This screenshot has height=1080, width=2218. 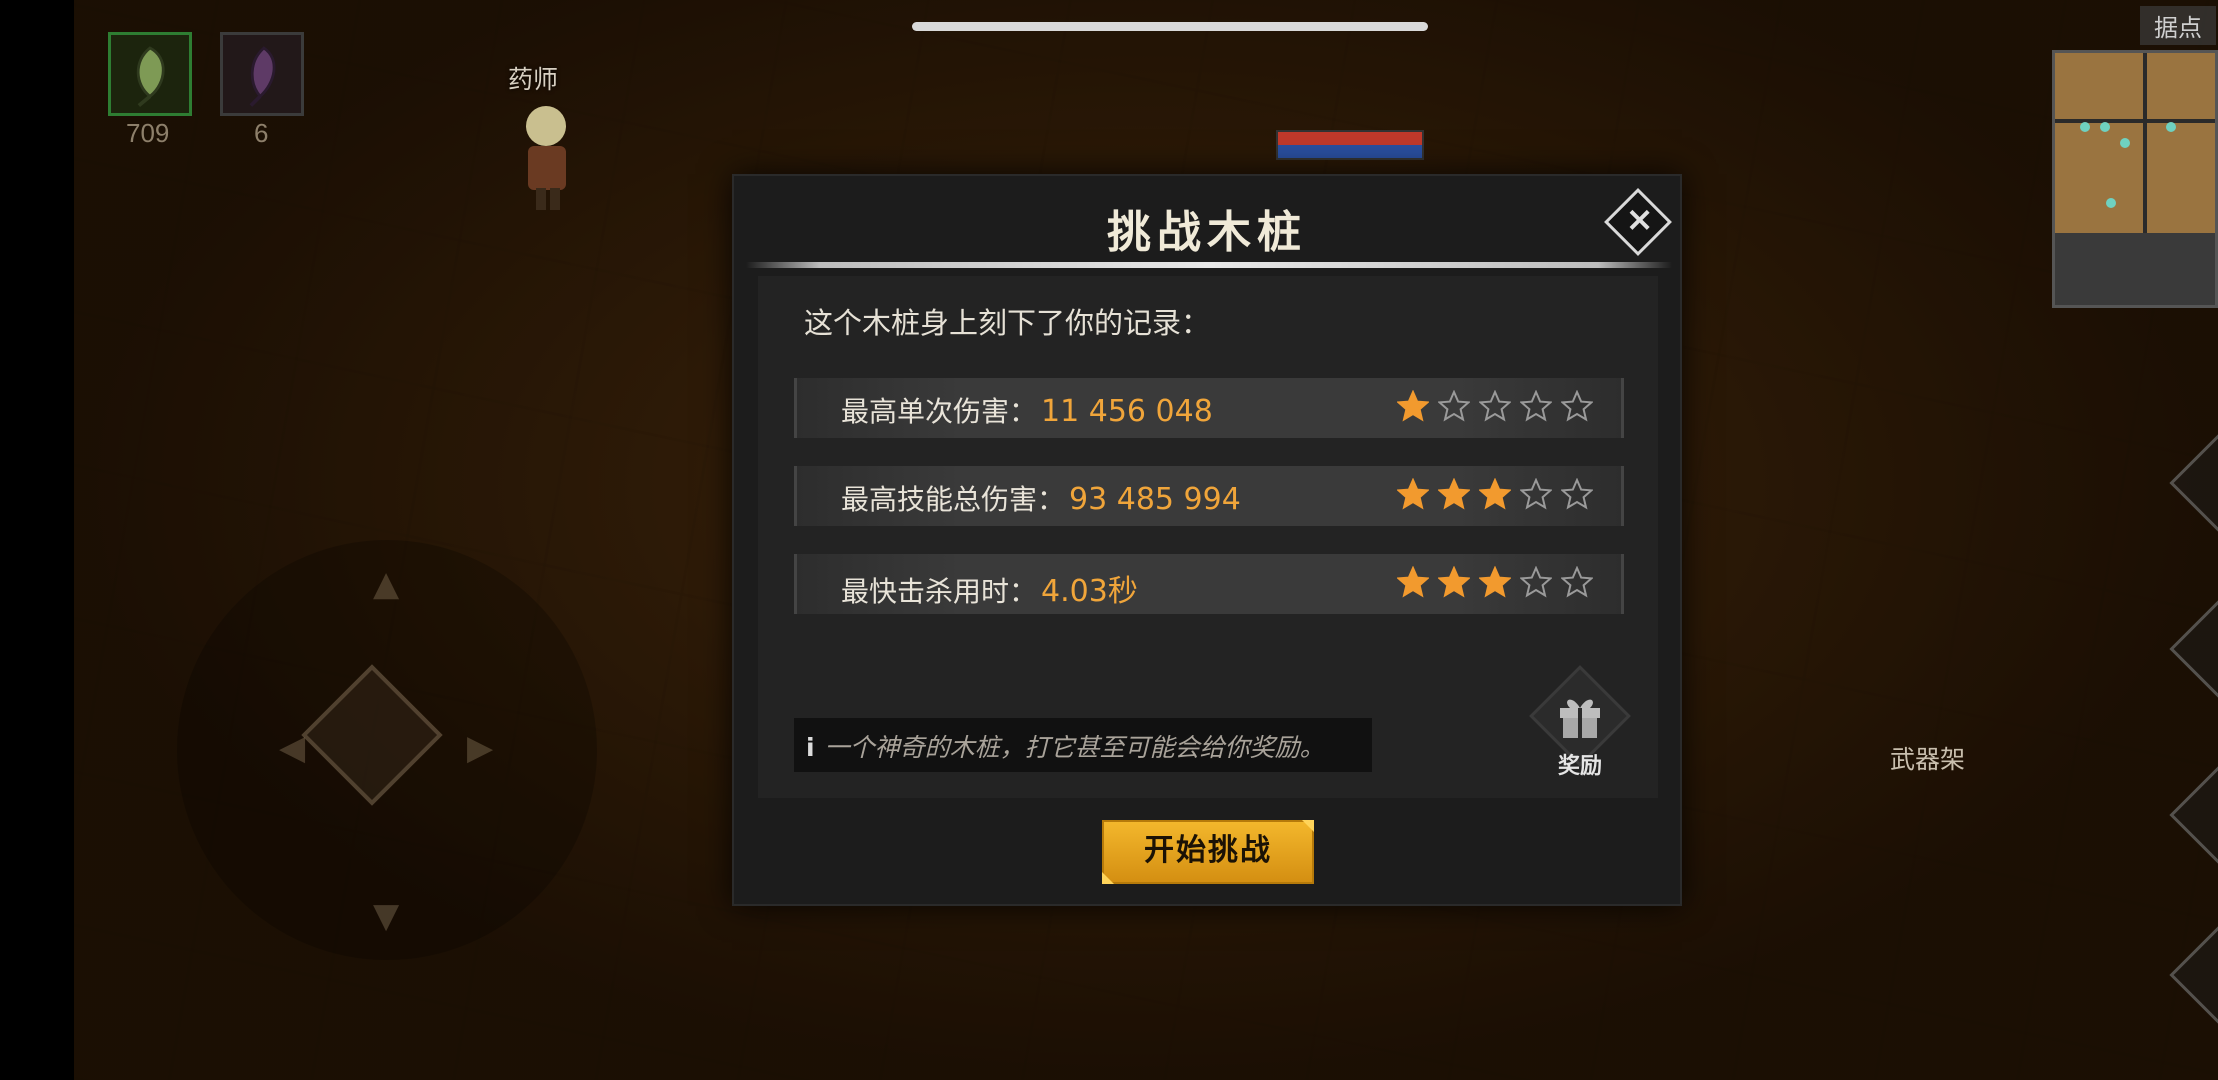 I want to click on home-indicator, so click(x=1170, y=26).